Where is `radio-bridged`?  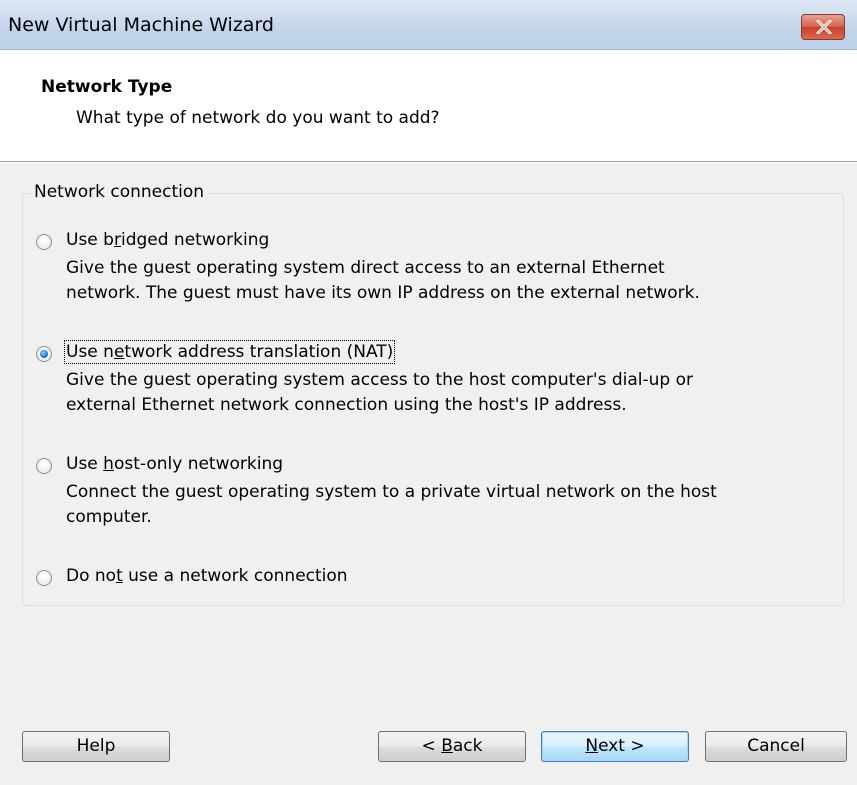 radio-bridged is located at coordinates (44, 242).